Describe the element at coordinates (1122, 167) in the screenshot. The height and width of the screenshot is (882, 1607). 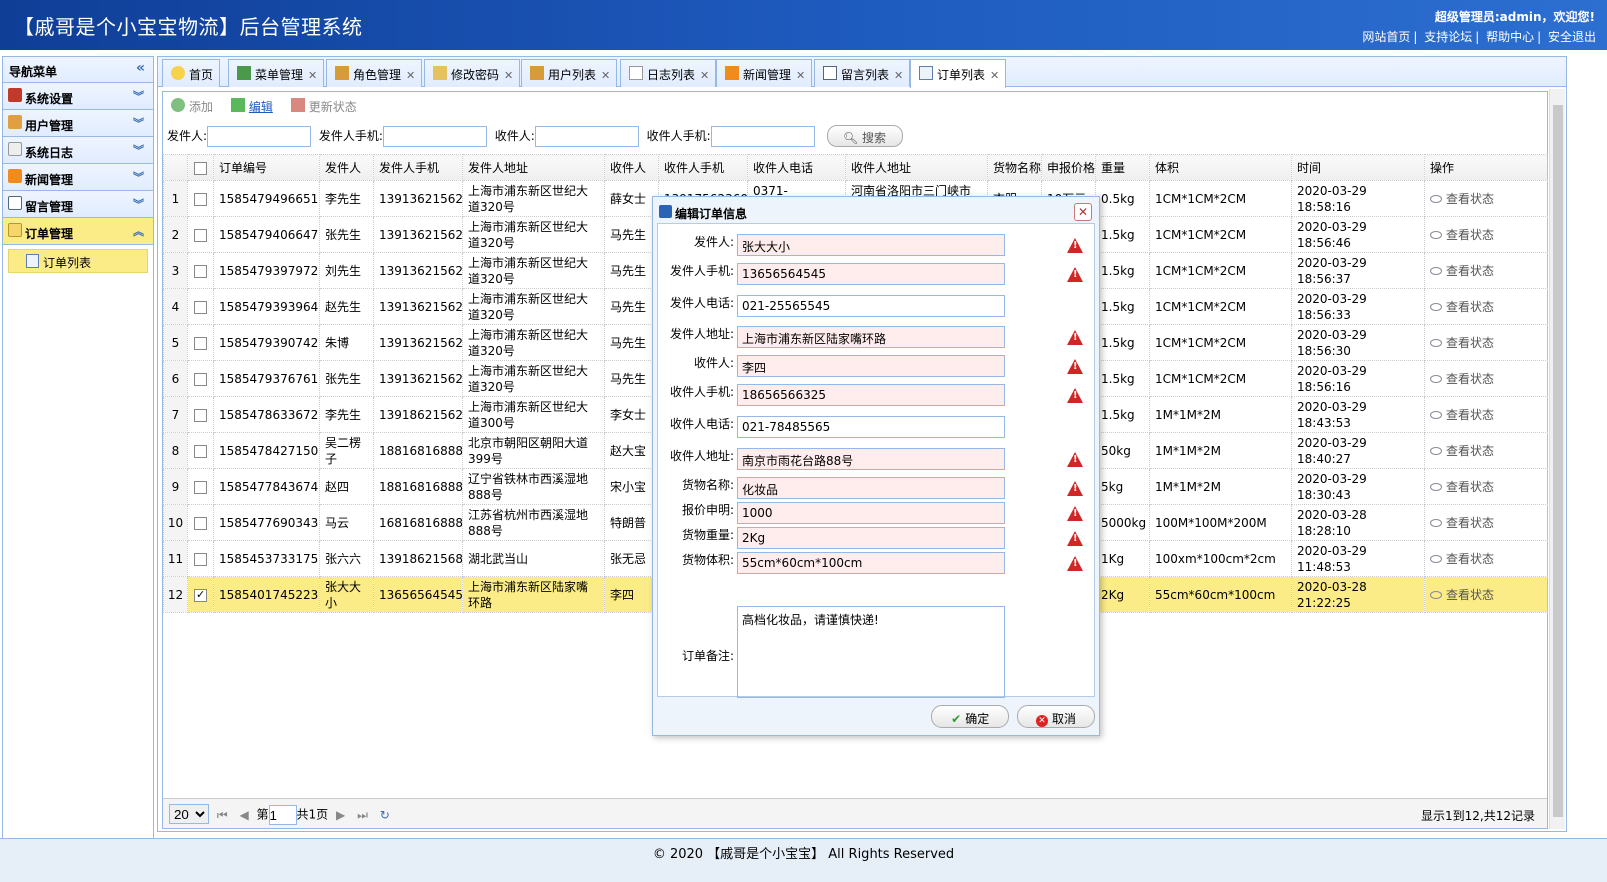
I see `column-header: 重量` at that location.